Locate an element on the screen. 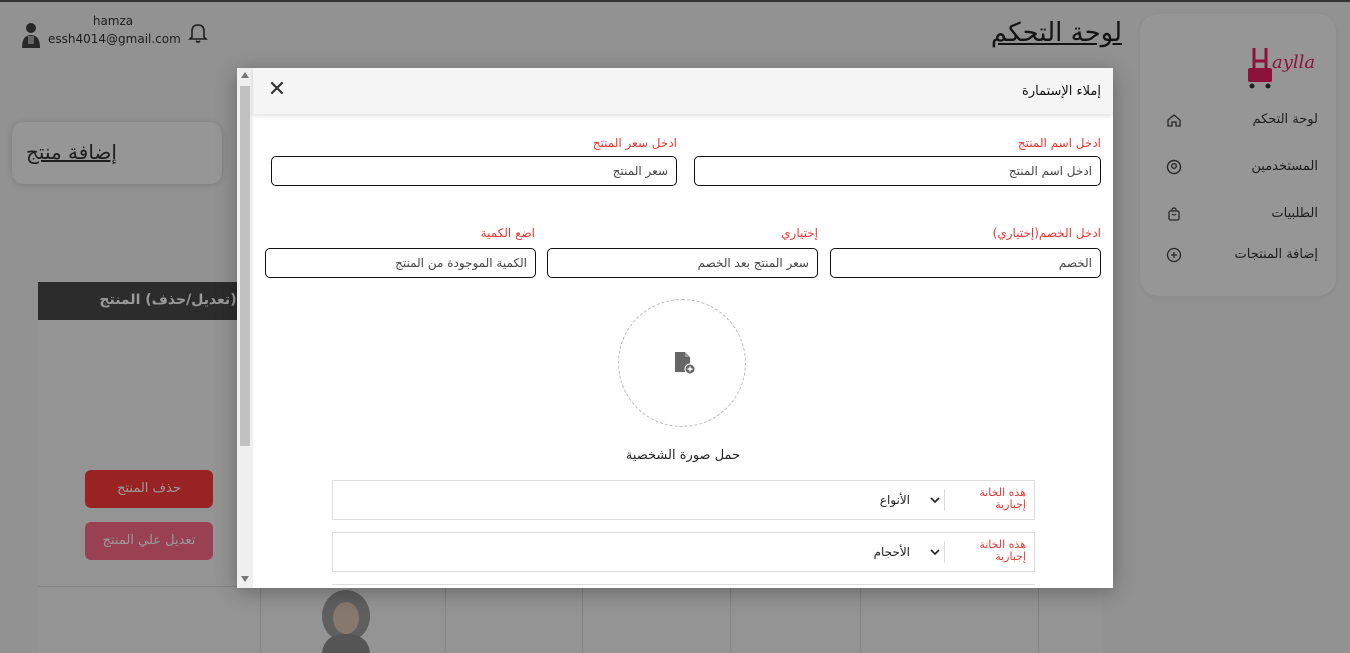  price-after-discount-input is located at coordinates (682, 263).